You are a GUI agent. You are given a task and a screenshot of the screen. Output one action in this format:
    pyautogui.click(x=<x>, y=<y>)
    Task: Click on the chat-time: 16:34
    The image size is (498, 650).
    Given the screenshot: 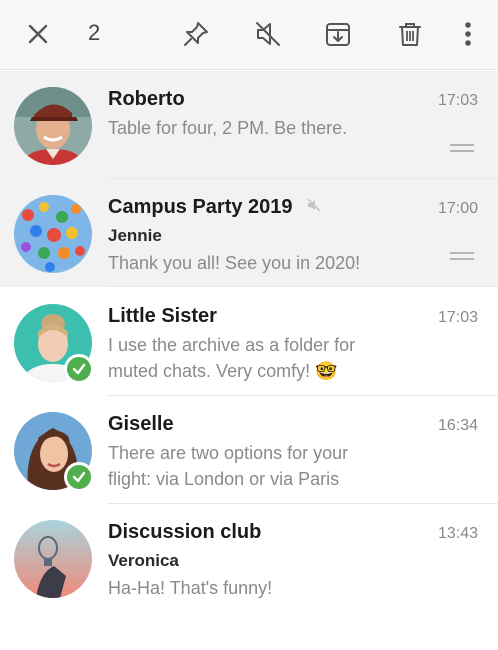 What is the action you would take?
    pyautogui.click(x=457, y=425)
    